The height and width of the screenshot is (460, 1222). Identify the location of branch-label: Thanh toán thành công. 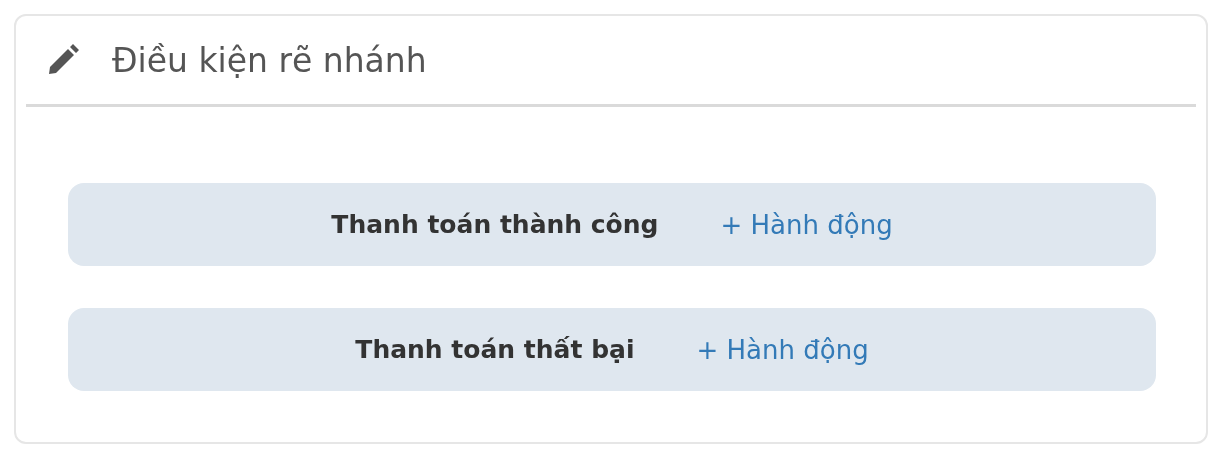
(495, 224).